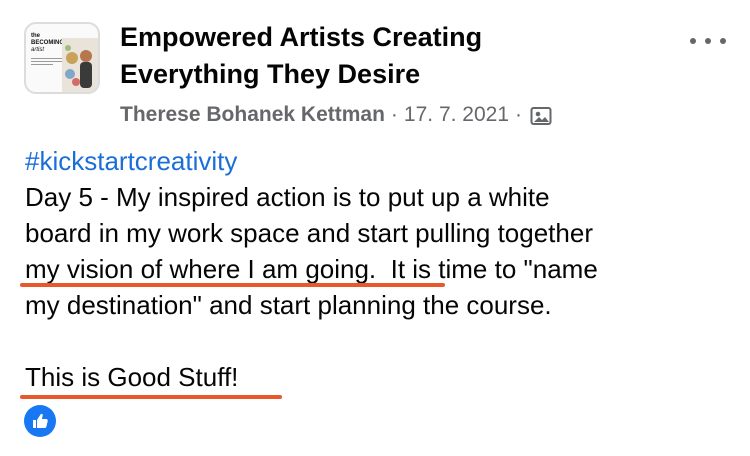 This screenshot has height=456, width=750. What do you see at coordinates (350, 37) in the screenshot?
I see `group-title-line: Empowered Artists Creating` at bounding box center [350, 37].